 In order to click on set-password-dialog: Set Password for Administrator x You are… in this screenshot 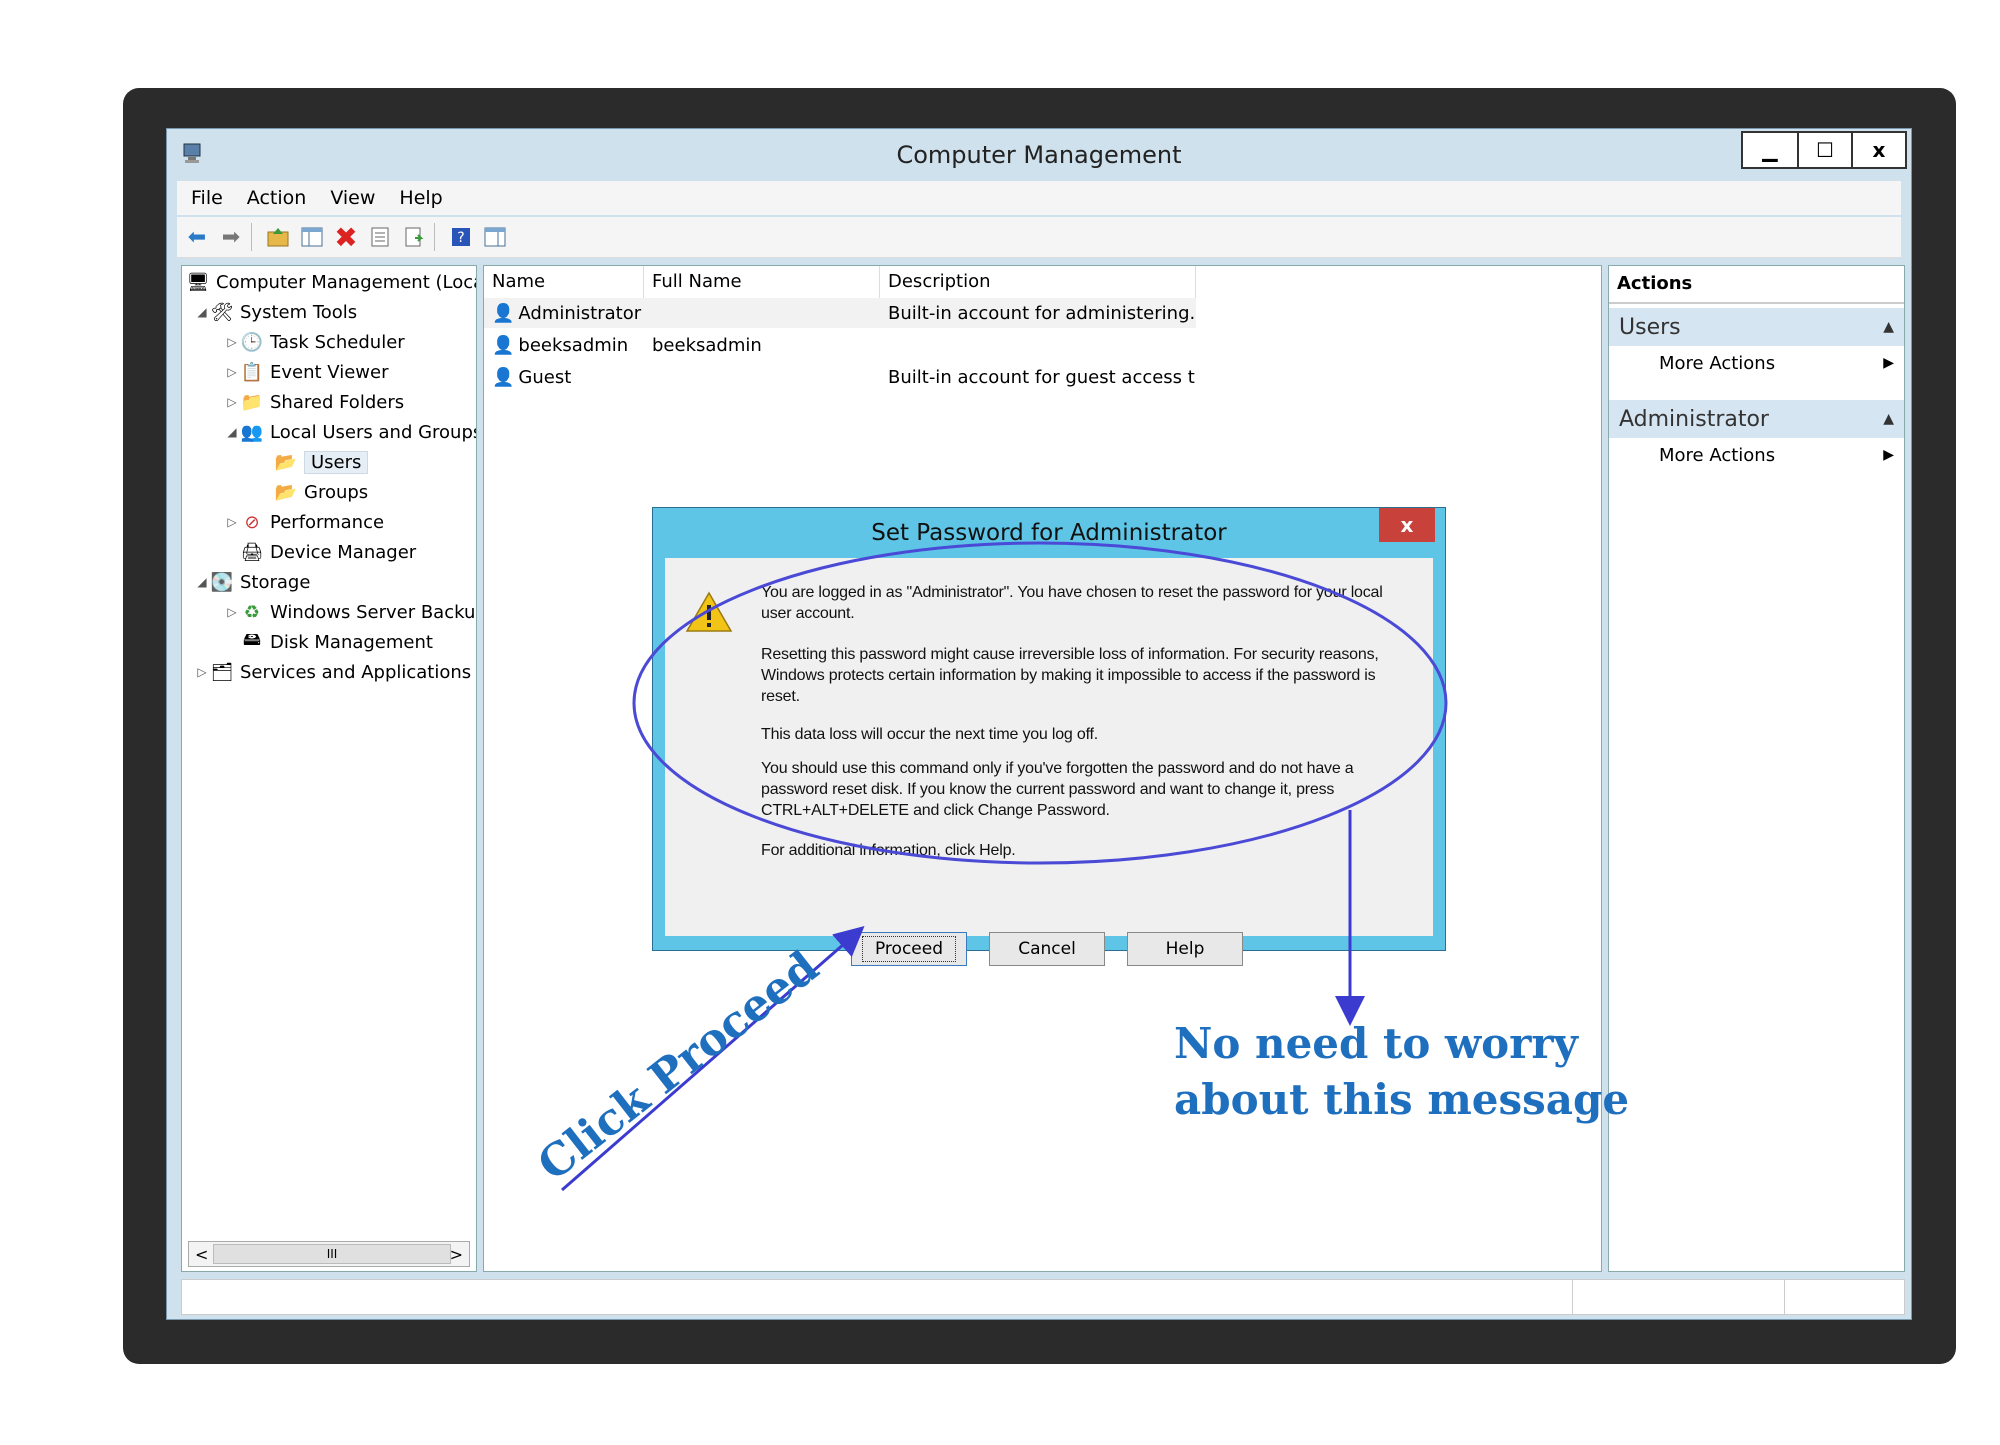, I will do `click(1049, 736)`.